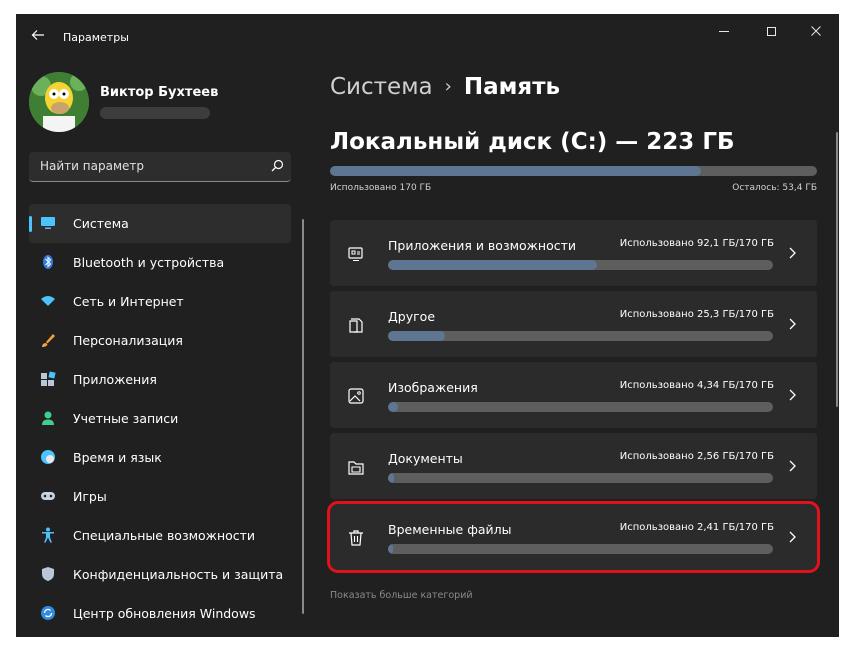 Image resolution: width=855 pixels, height=653 pixels. I want to click on category-label: Документы, so click(425, 458).